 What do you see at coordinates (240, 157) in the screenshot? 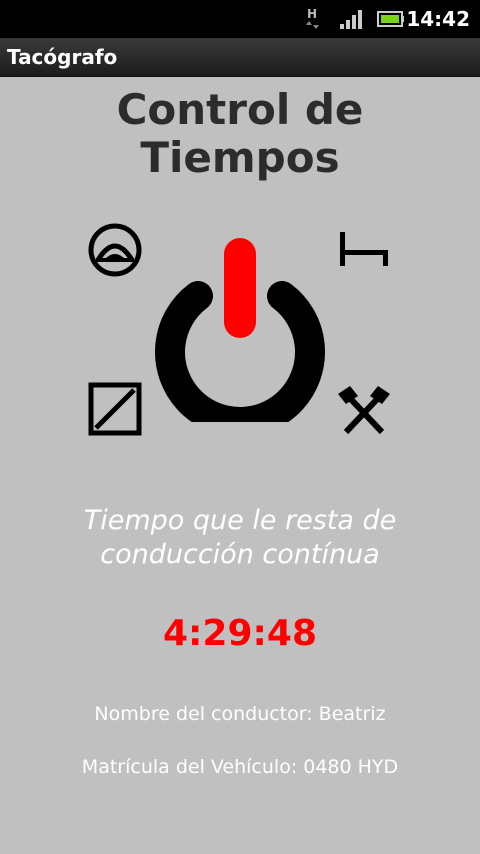
I see `page-title-line2: Tiempos` at bounding box center [240, 157].